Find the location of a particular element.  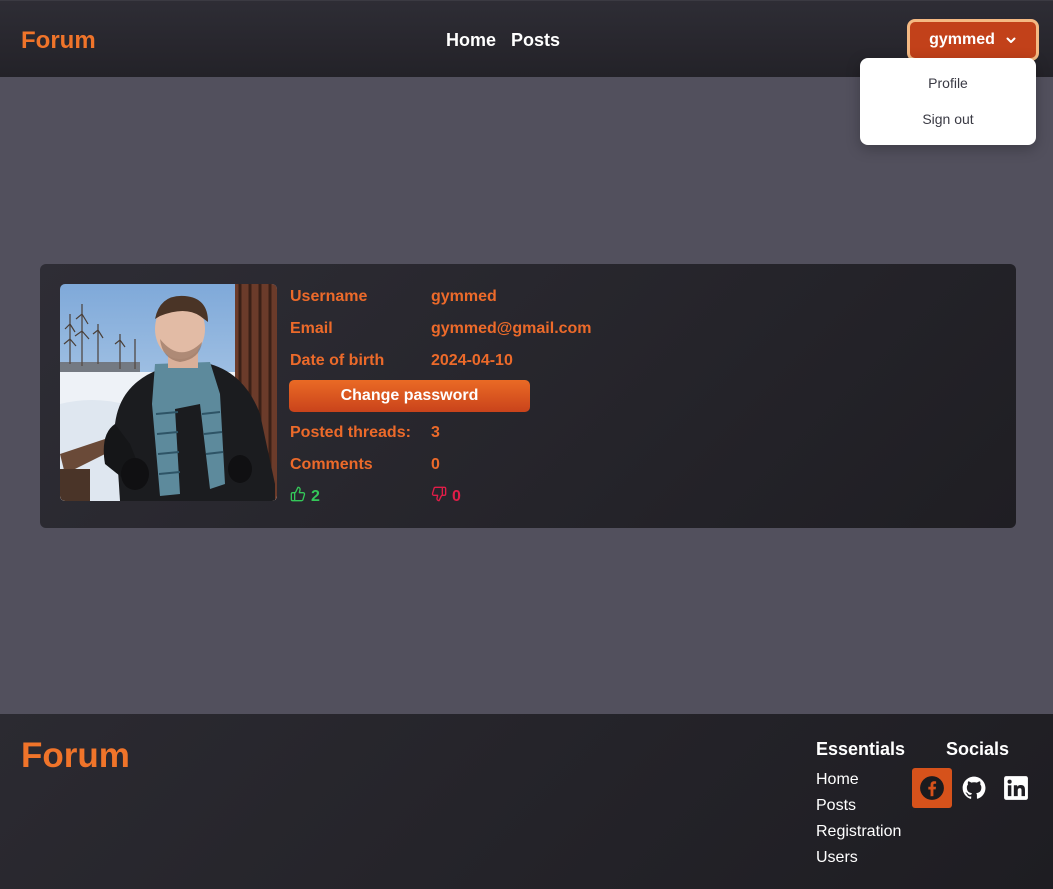

brand-logo: Forum is located at coordinates (58, 41).